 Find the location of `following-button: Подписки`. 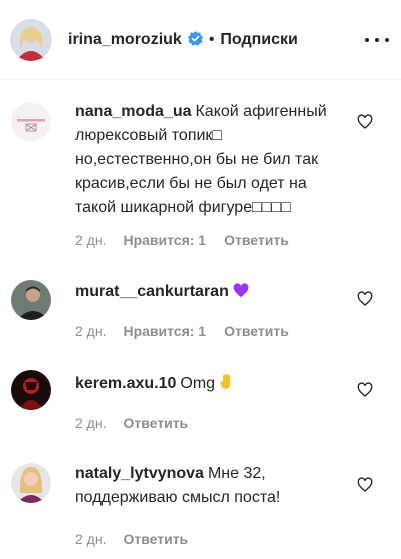

following-button: Подписки is located at coordinates (258, 40).